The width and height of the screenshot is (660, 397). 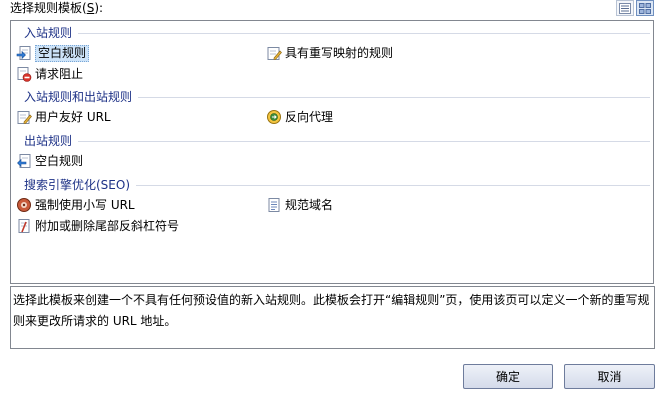 What do you see at coordinates (337, 141) in the screenshot?
I see `group-header-outbound: 出站规则` at bounding box center [337, 141].